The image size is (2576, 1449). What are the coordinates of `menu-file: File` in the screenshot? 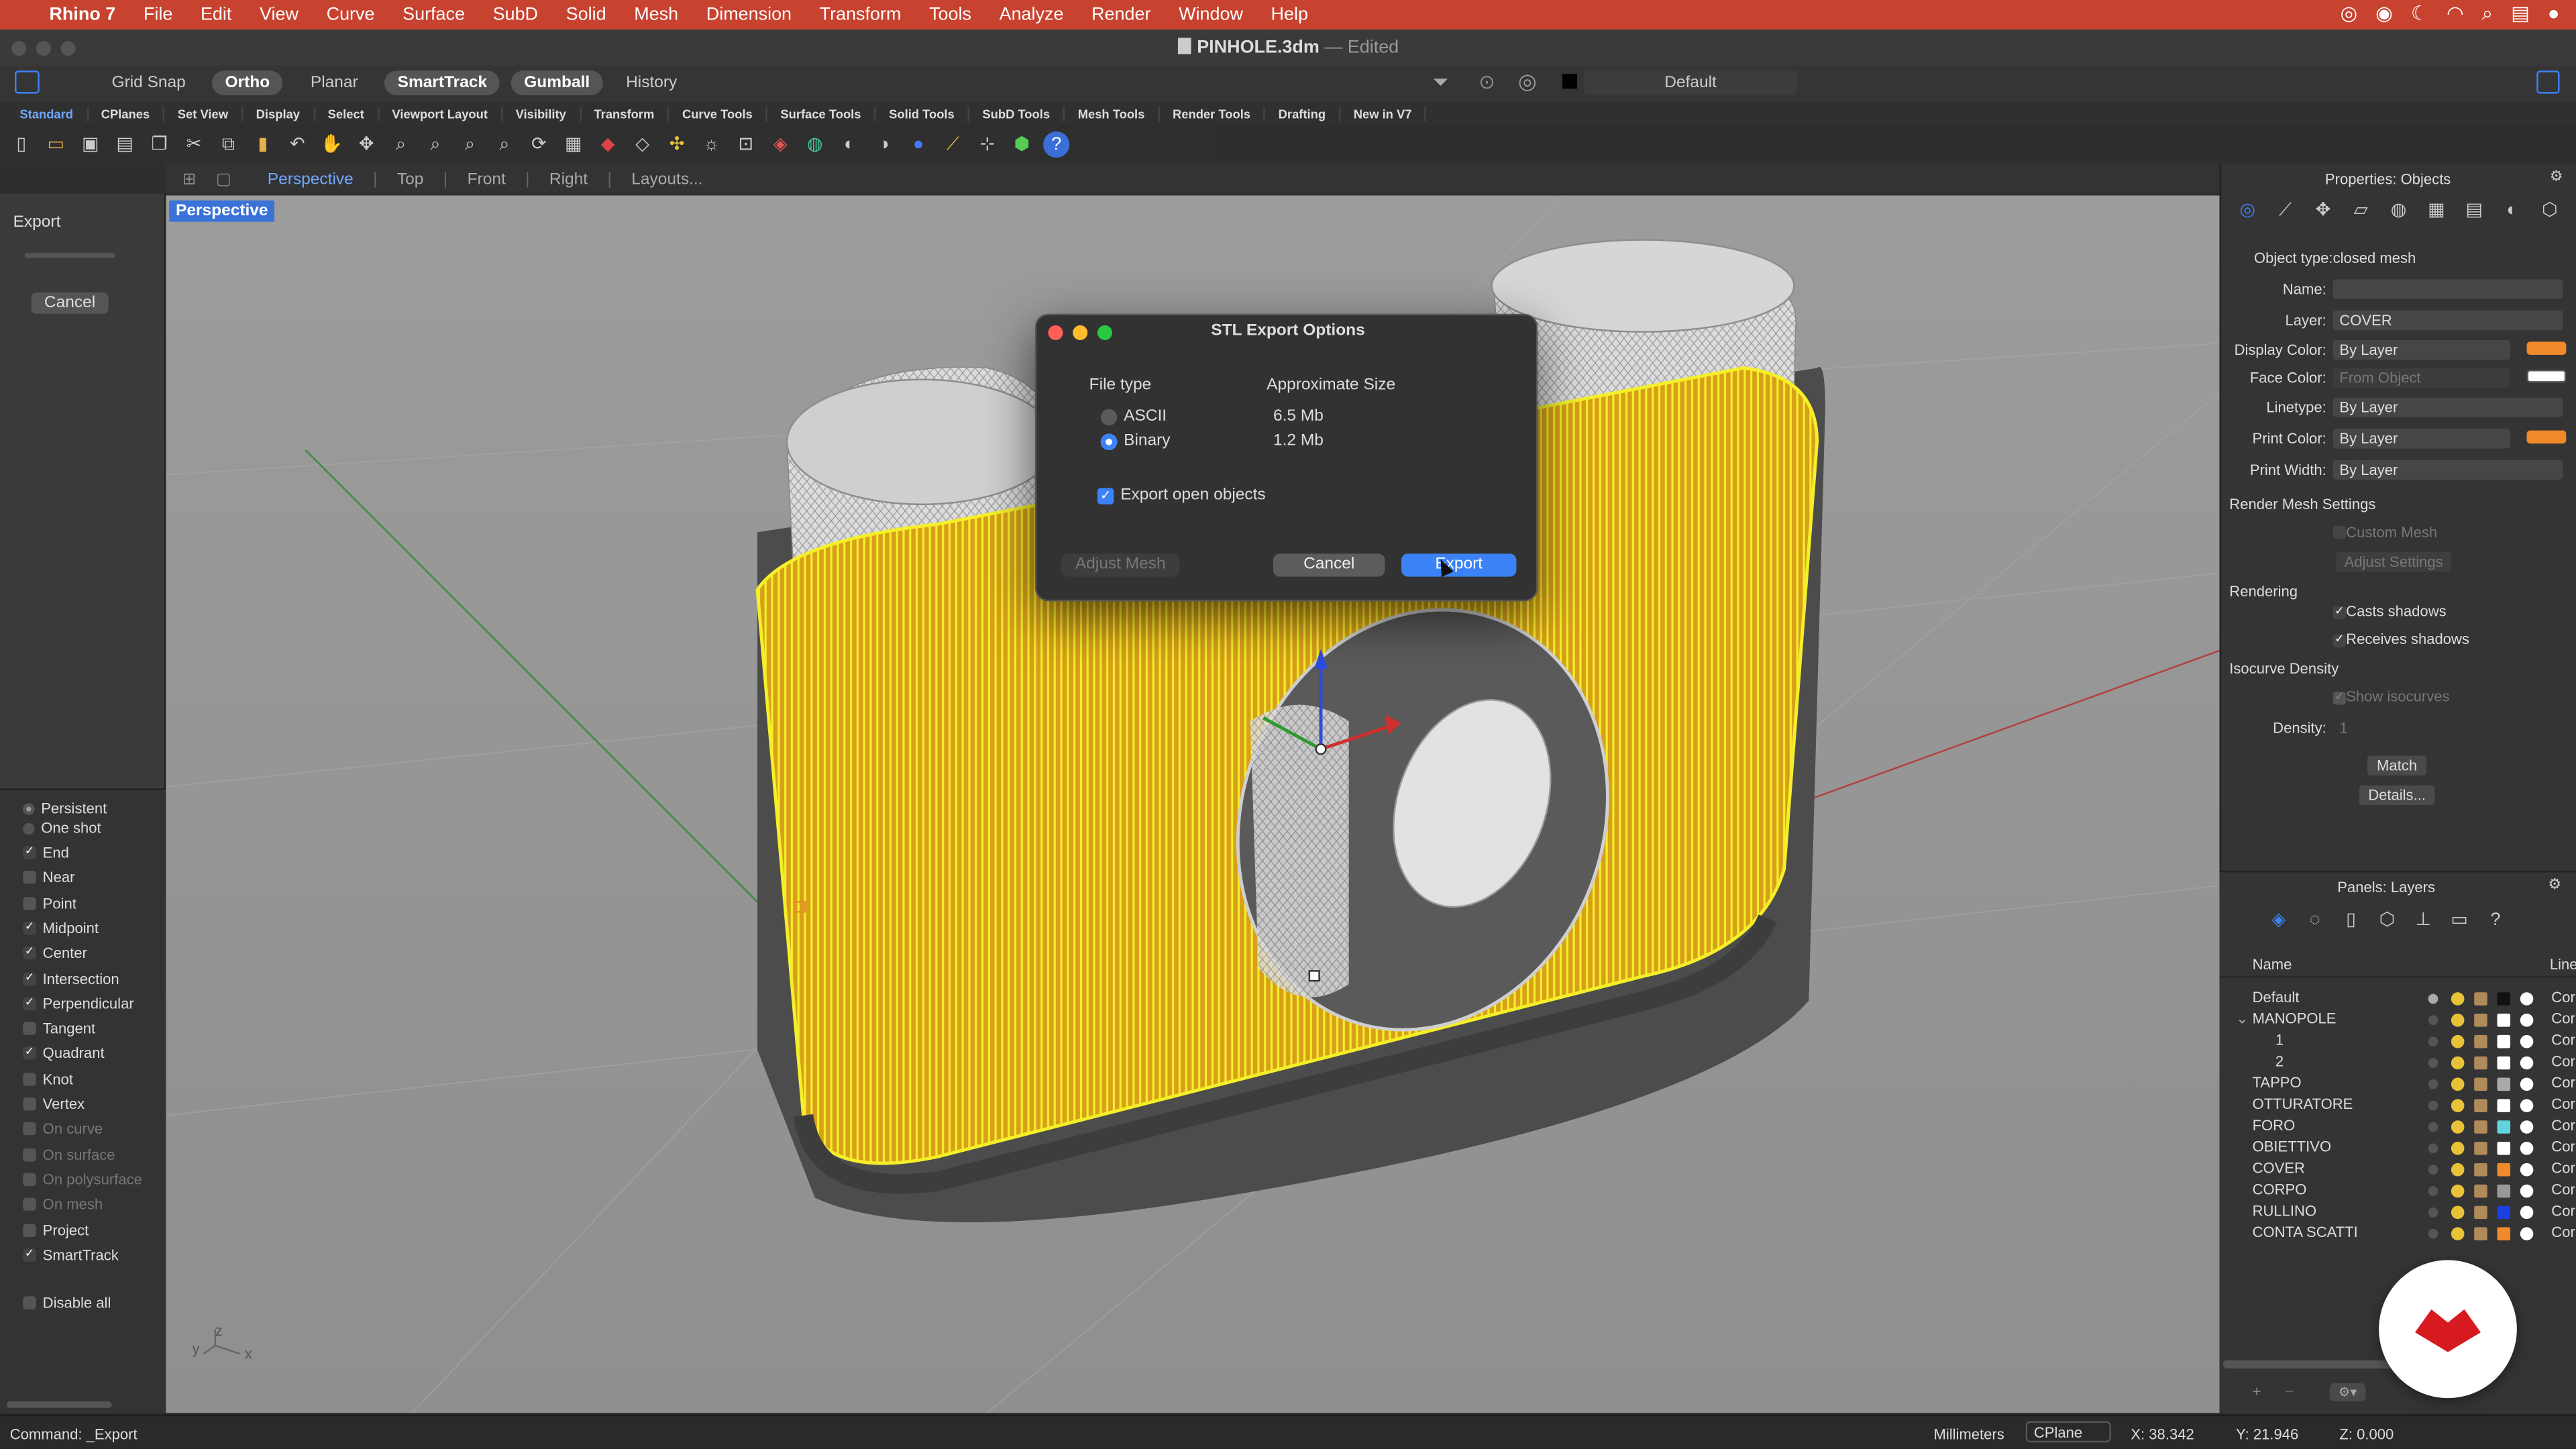 It's located at (158, 14).